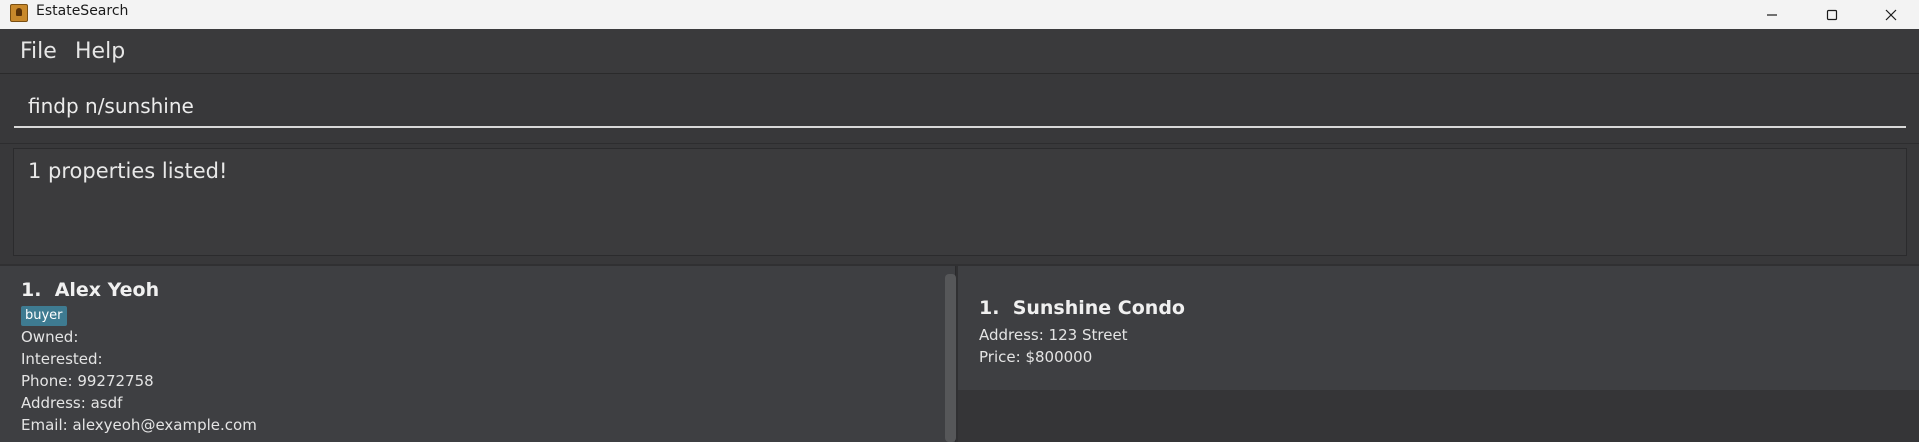  Describe the element at coordinates (38, 51) in the screenshot. I see `menu-file: File` at that location.